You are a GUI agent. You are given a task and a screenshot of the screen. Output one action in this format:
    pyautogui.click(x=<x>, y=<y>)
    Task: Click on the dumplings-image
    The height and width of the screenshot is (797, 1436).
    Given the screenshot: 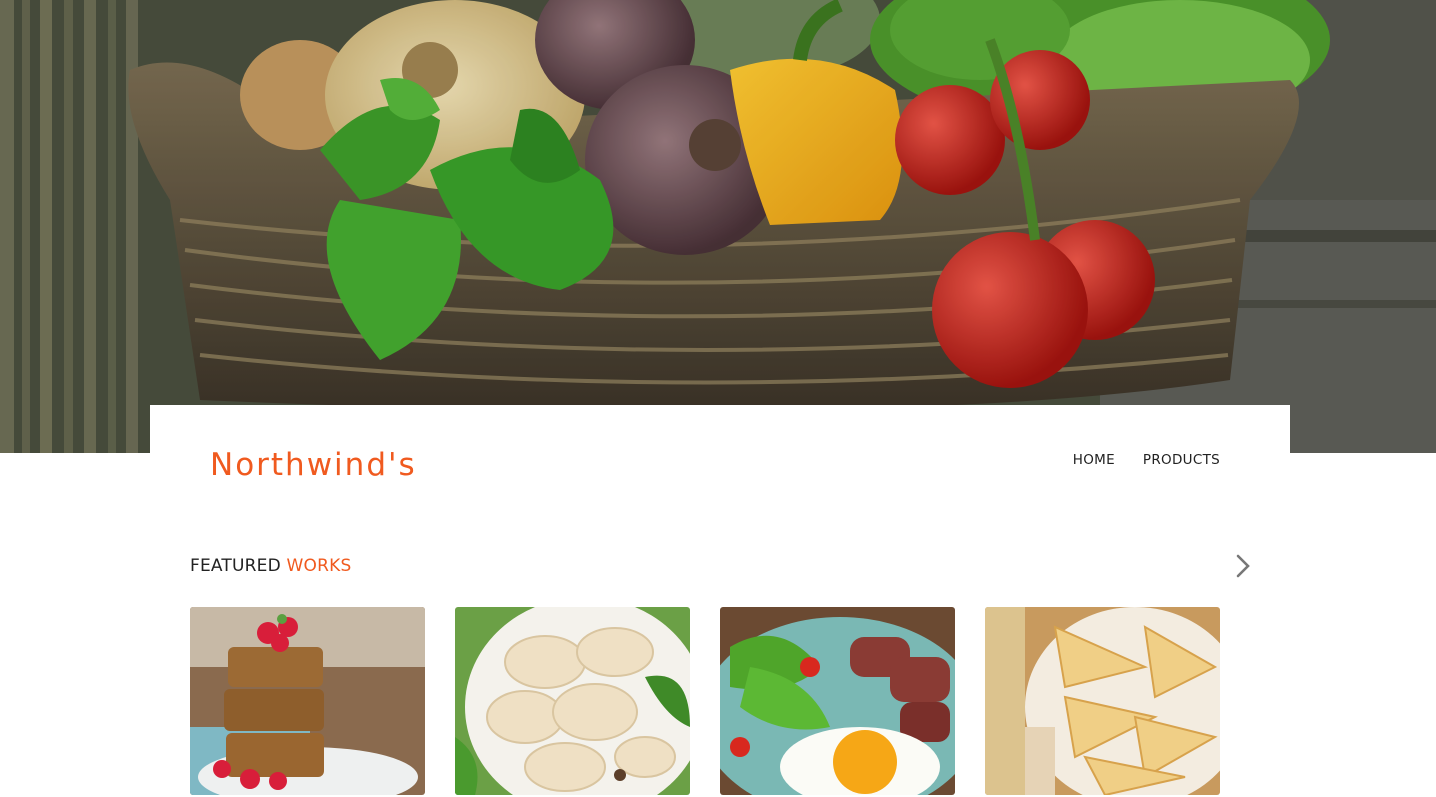 What is the action you would take?
    pyautogui.click(x=572, y=701)
    